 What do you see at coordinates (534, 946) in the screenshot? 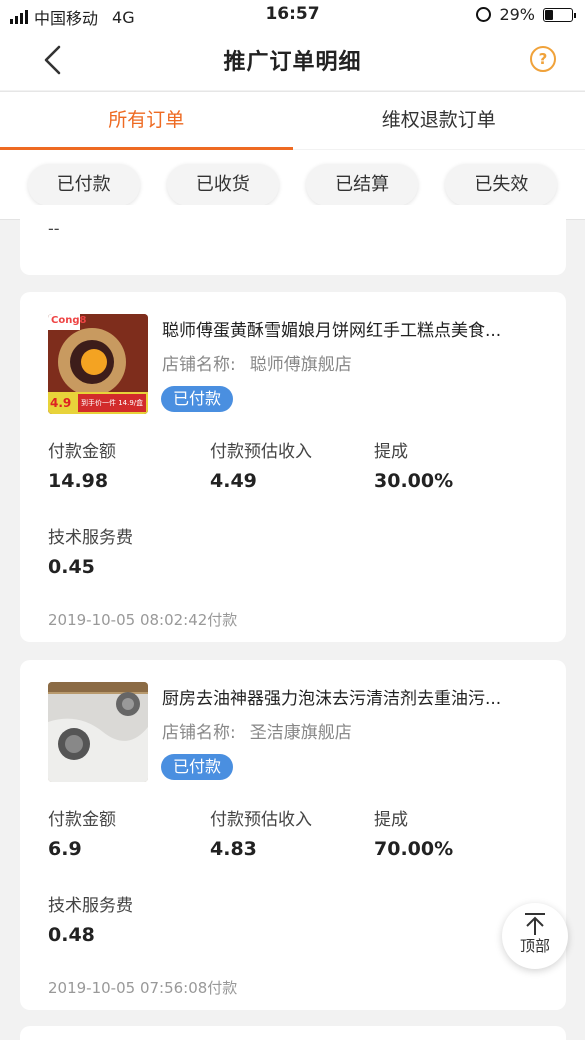
I see `back-to-top-label: 顶部` at bounding box center [534, 946].